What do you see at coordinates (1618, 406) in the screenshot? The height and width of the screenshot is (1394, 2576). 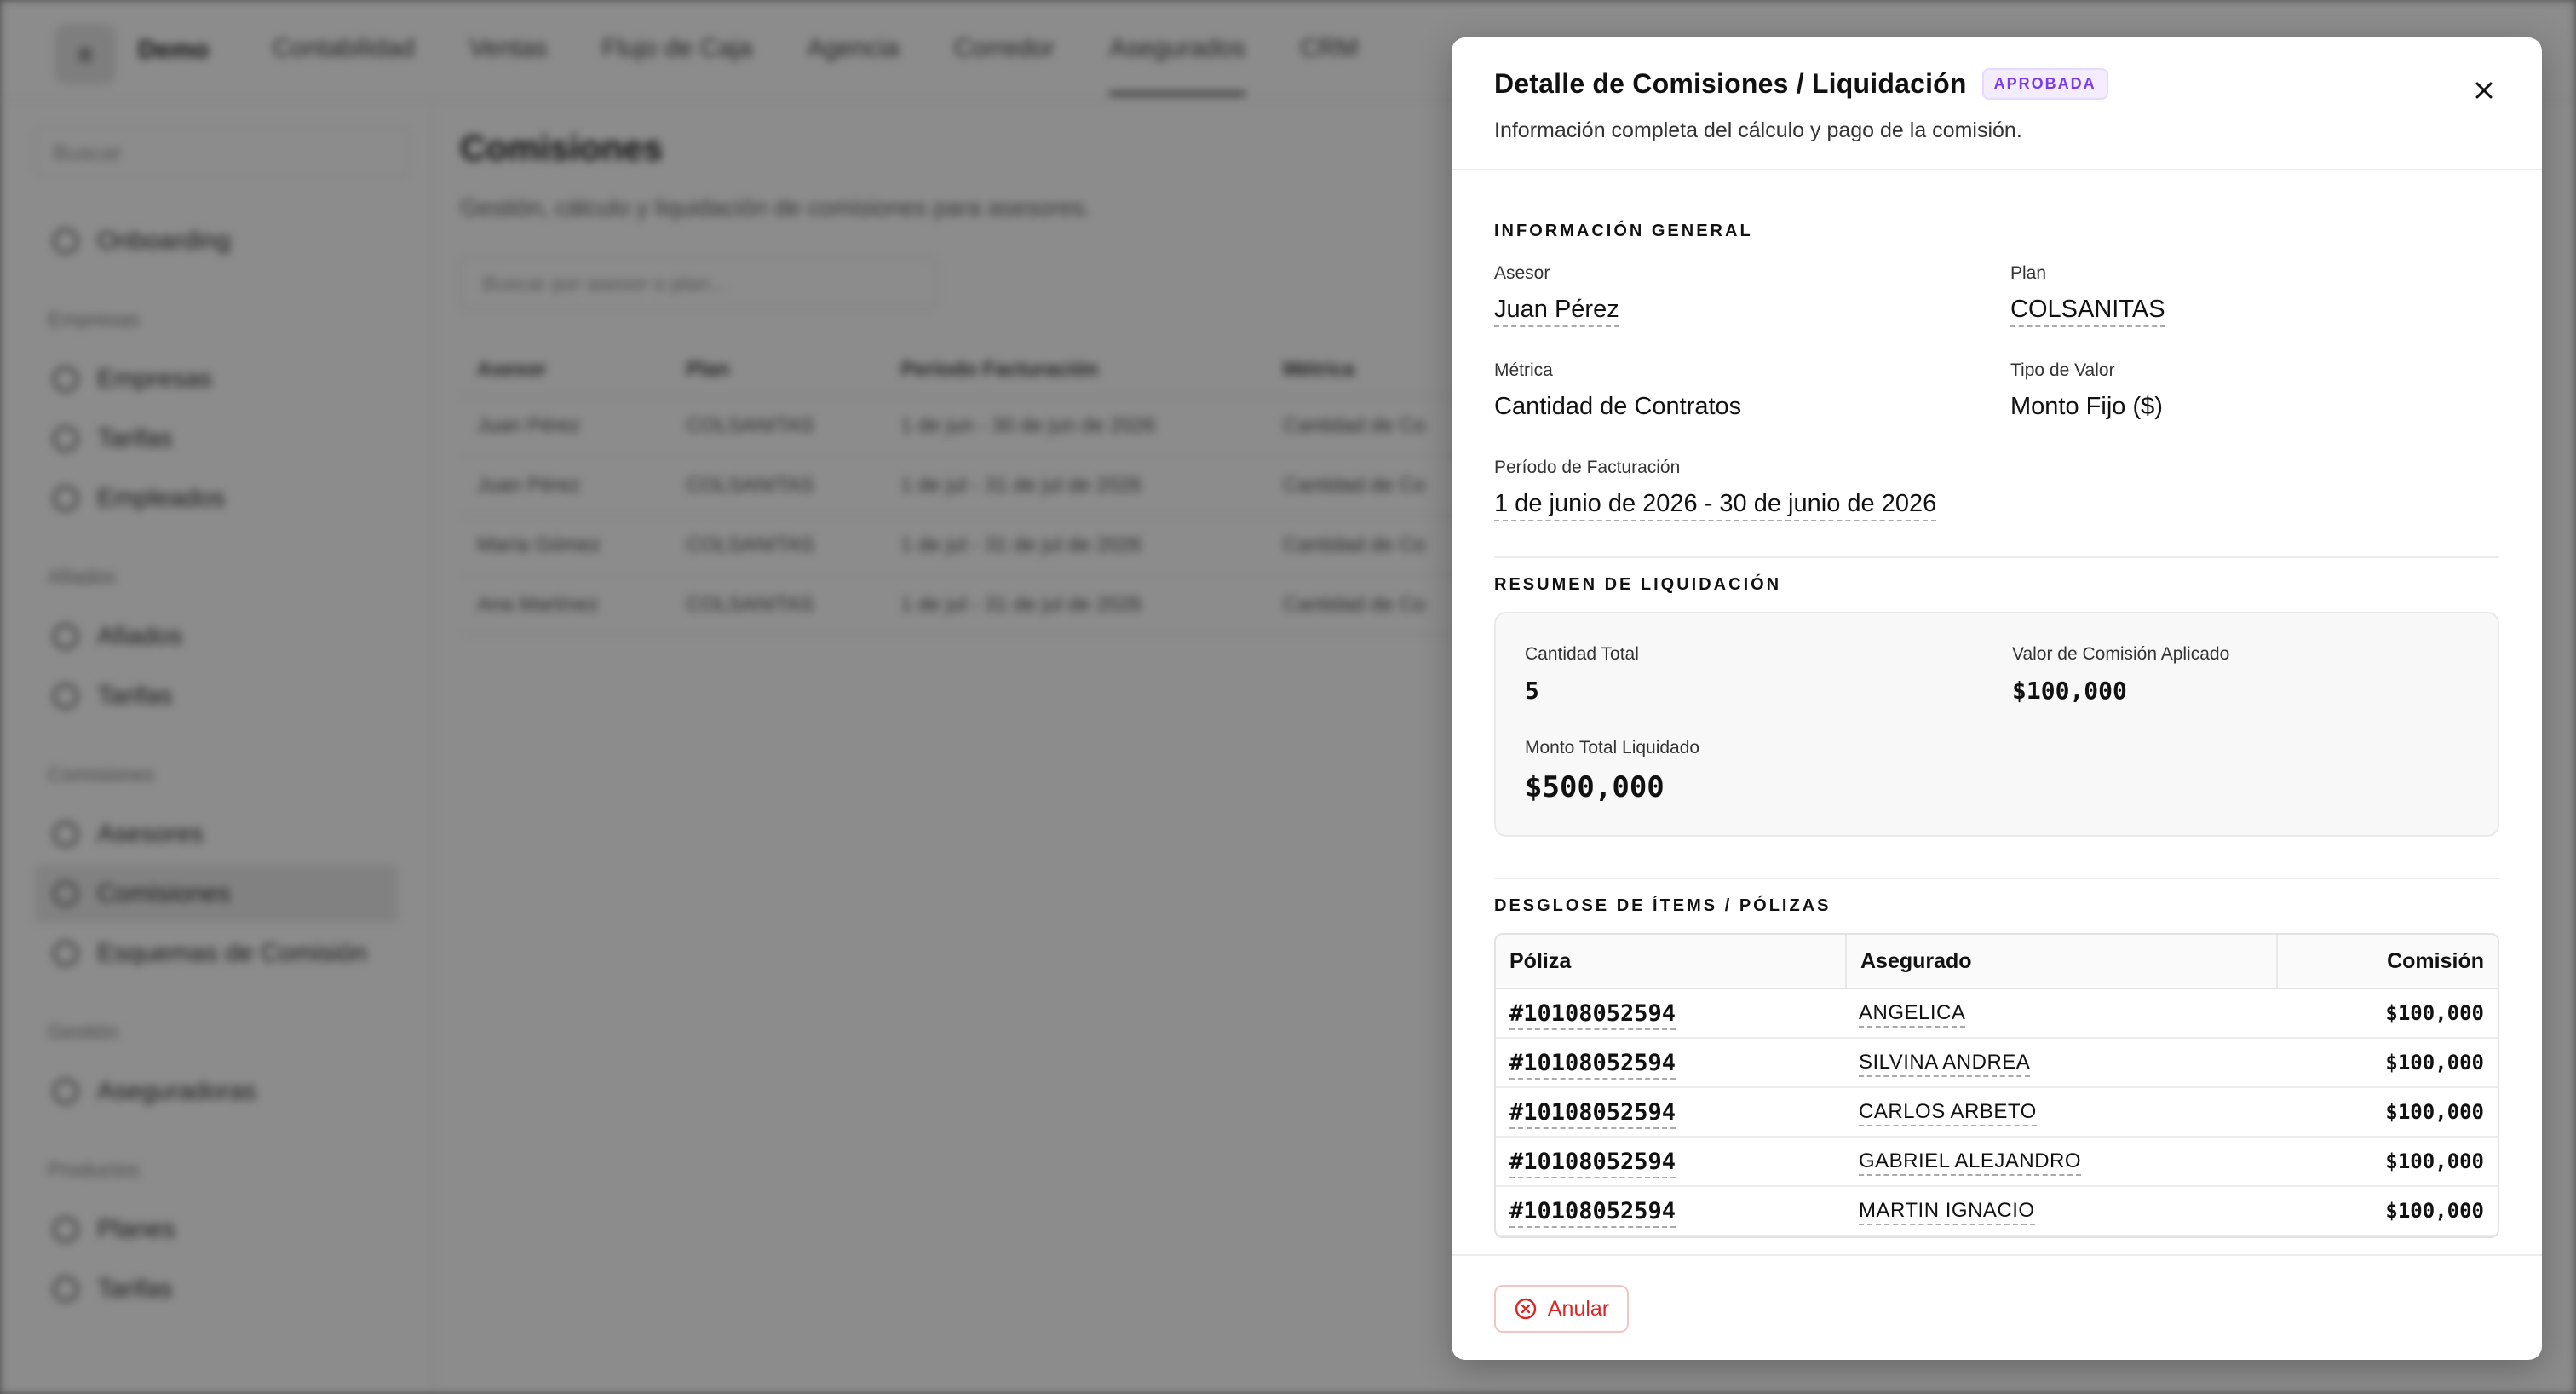 I see `metrica-value: Cantidad de Contratos` at bounding box center [1618, 406].